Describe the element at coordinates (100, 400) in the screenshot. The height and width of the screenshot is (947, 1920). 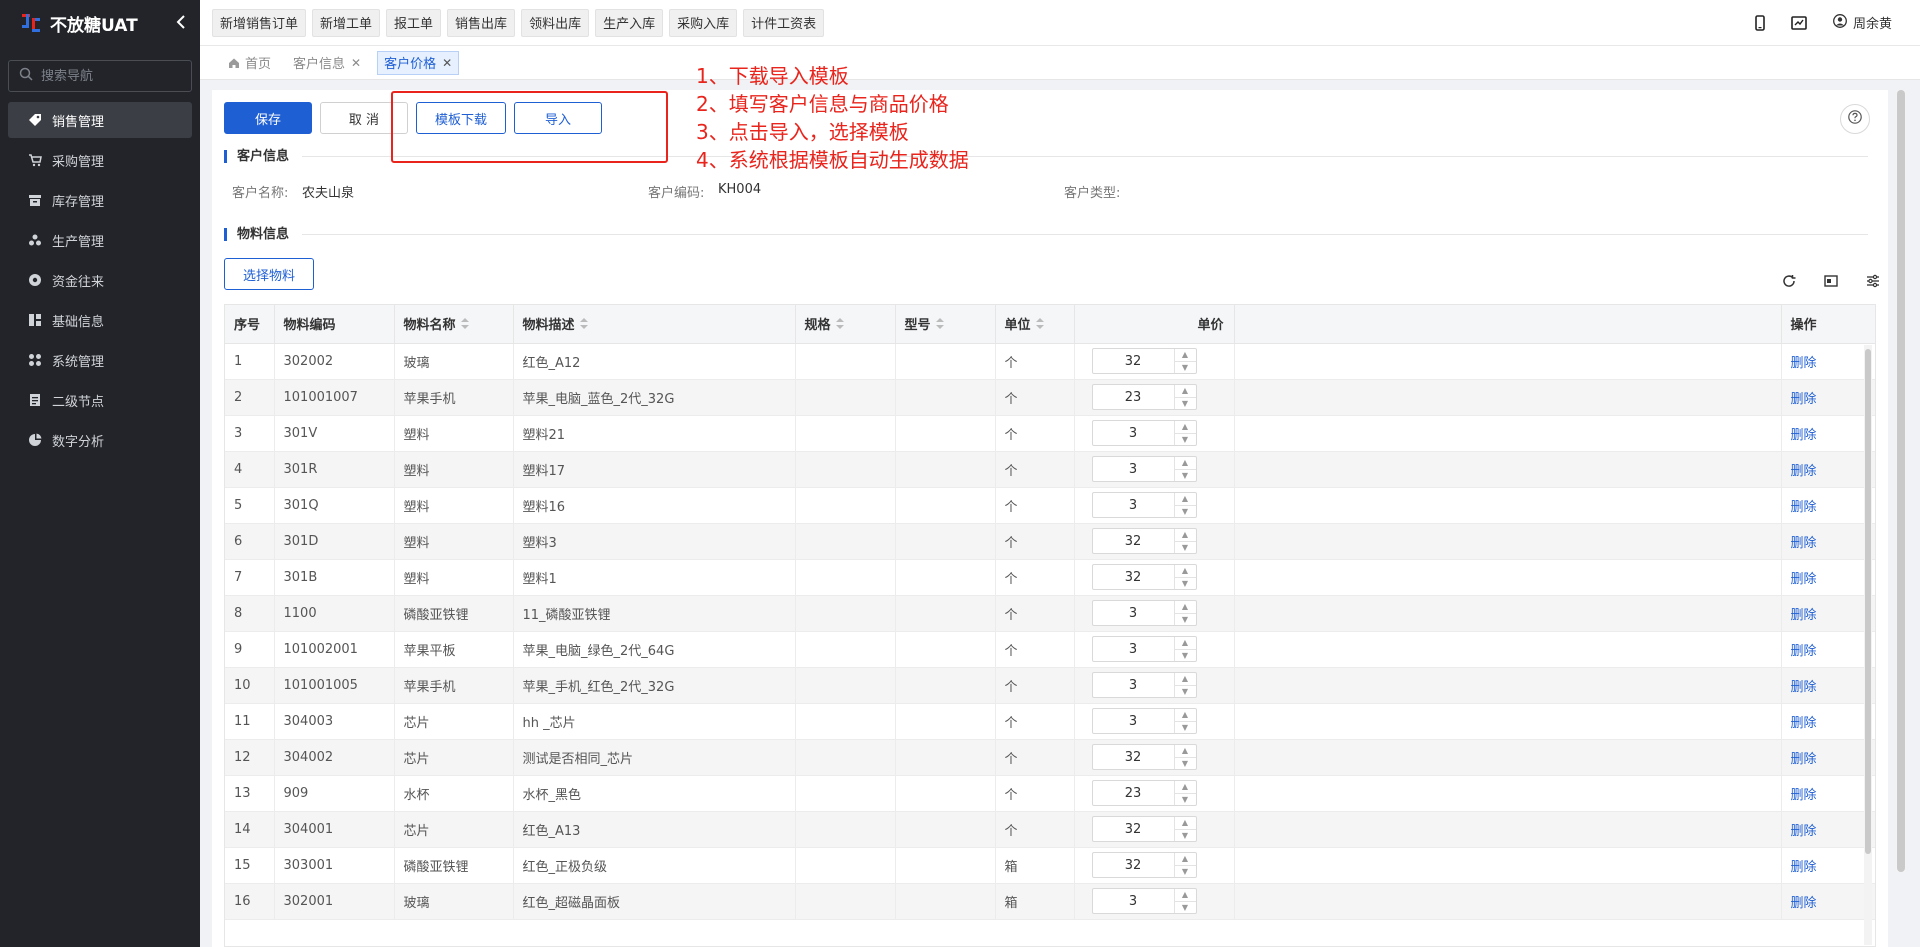
I see `sidebar-item-second-node: 二级节点` at that location.